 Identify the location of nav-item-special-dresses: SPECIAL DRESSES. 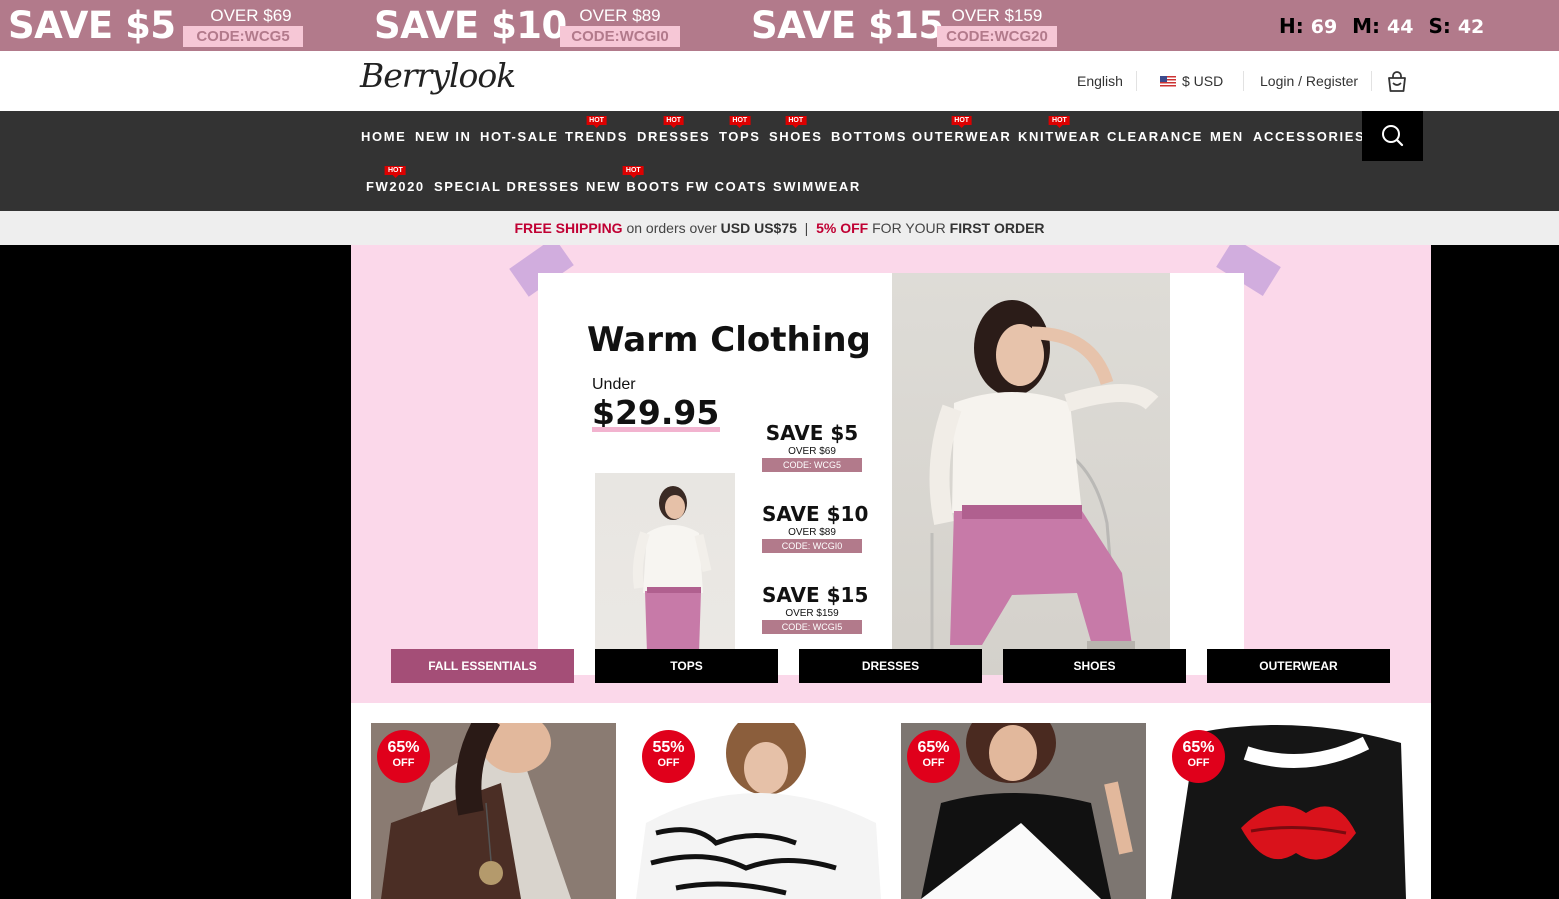
(507, 186).